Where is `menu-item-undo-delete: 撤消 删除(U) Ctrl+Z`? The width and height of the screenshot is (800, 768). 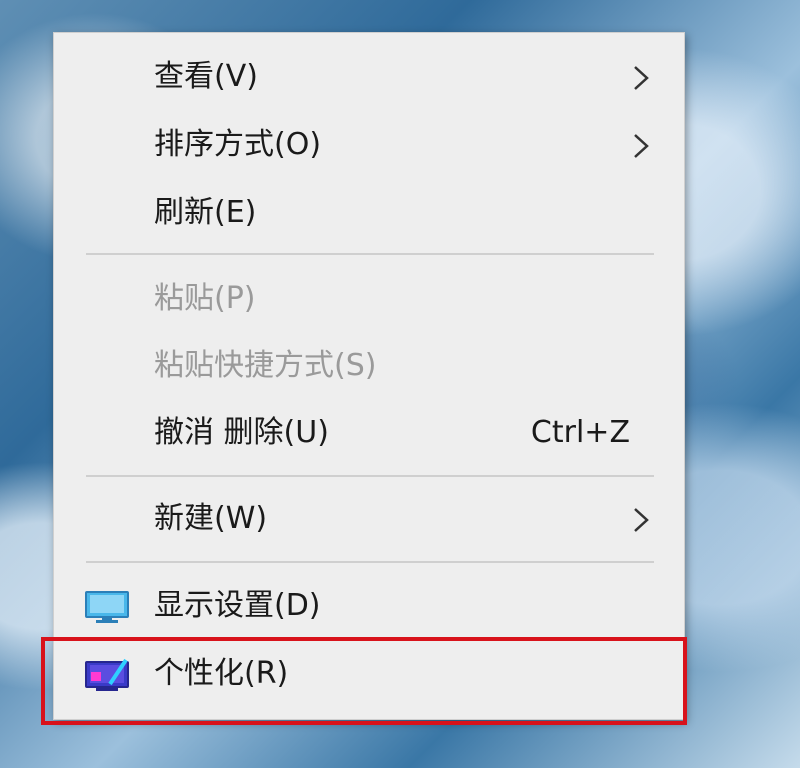
menu-item-undo-delete: 撤消 删除(U) Ctrl+Z is located at coordinates (369, 433).